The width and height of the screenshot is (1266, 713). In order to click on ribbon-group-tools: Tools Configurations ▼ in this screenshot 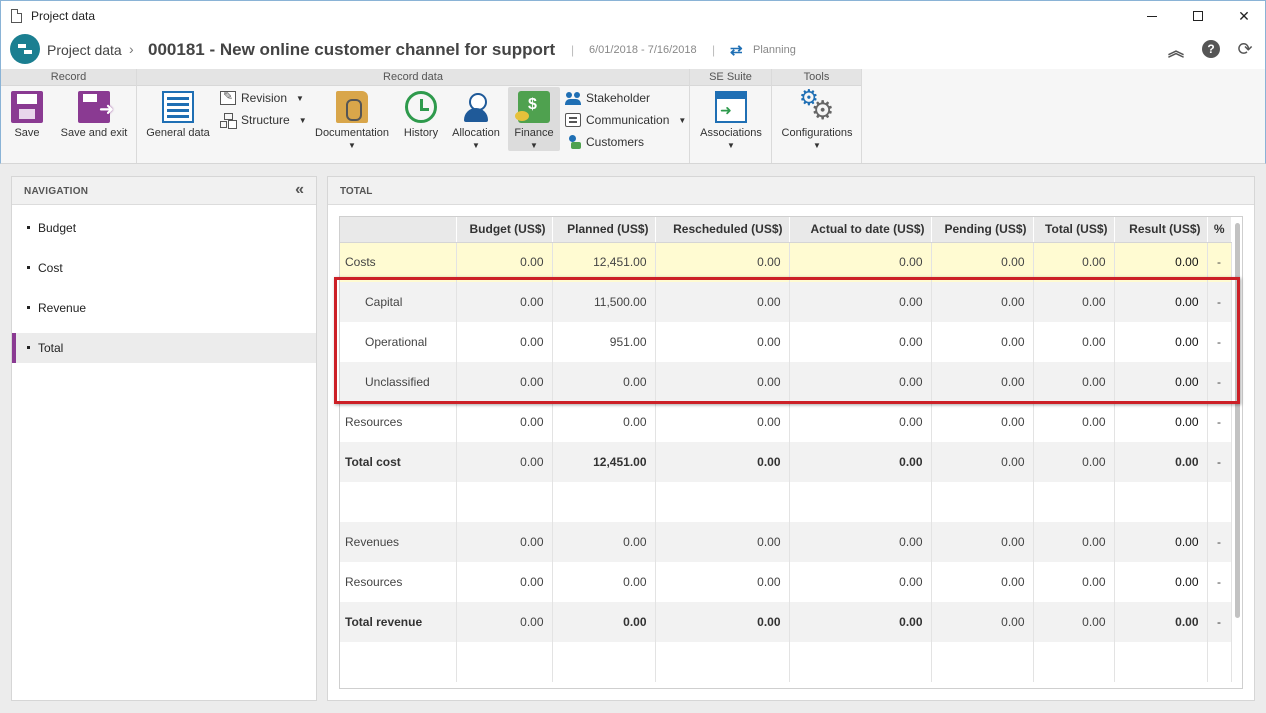, I will do `click(817, 116)`.